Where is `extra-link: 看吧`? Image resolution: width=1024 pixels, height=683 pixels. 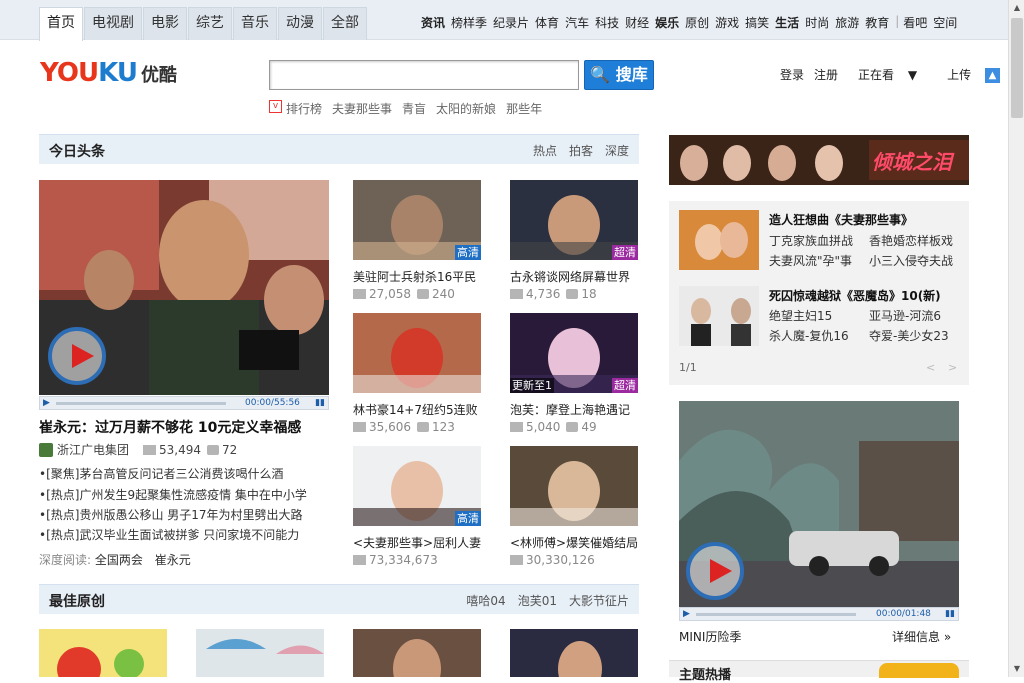 extra-link: 看吧 is located at coordinates (915, 22).